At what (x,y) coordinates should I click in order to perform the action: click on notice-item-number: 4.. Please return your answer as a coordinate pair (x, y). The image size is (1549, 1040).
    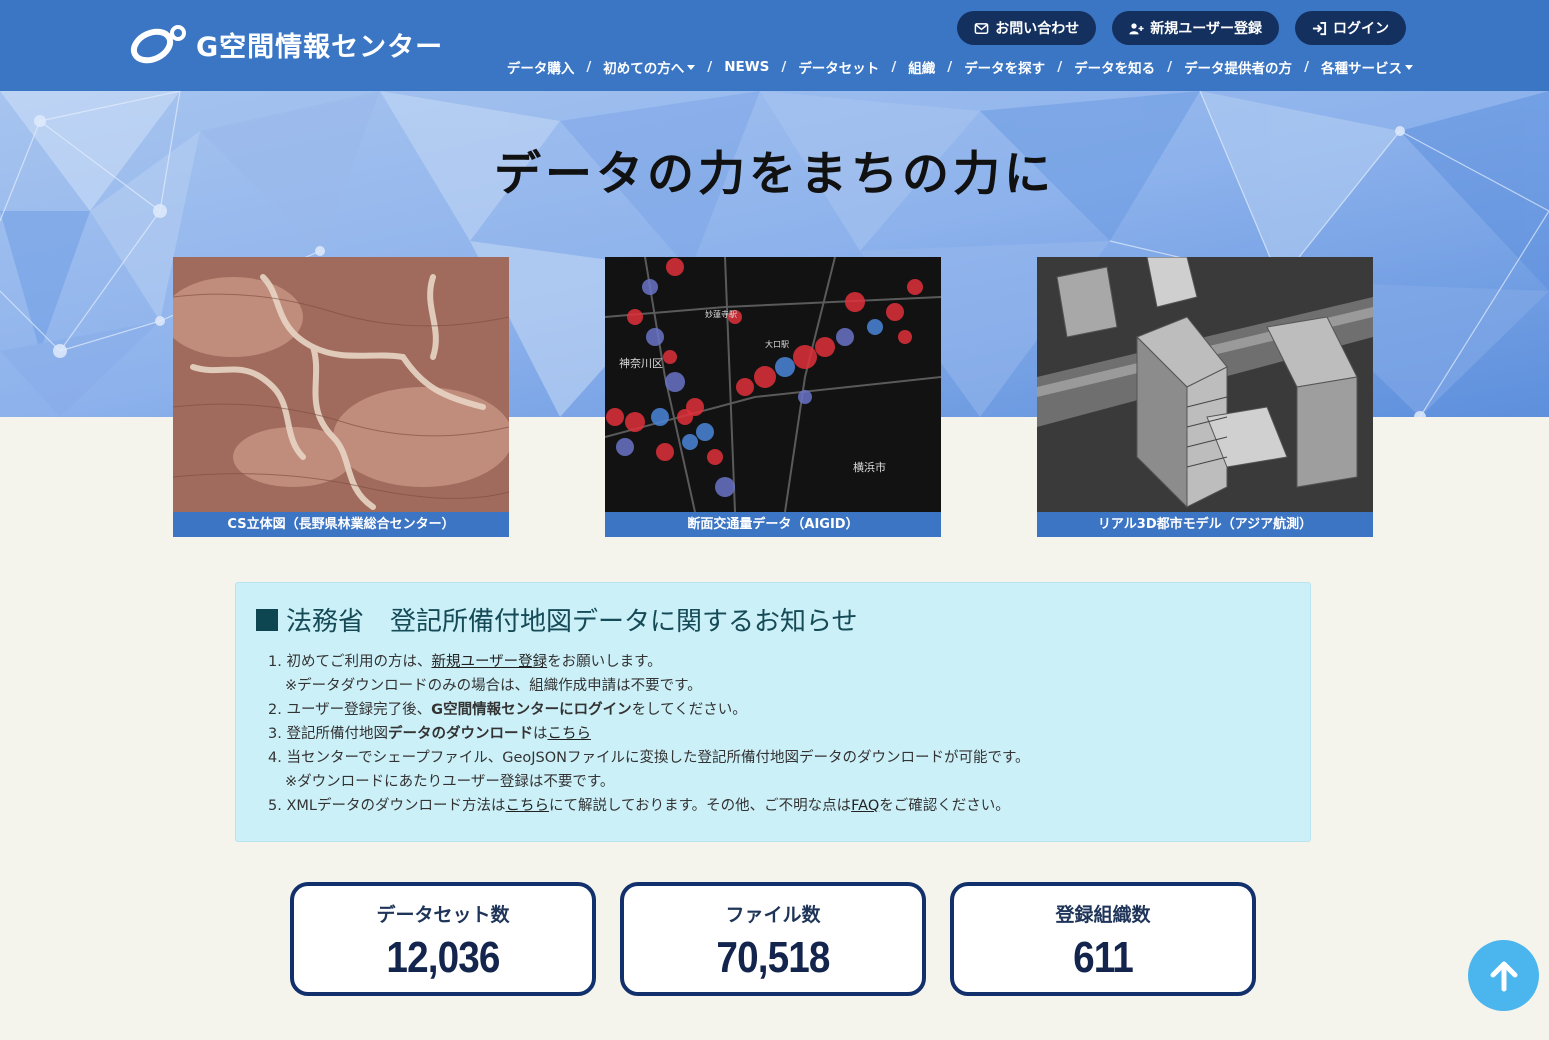
    Looking at the image, I should click on (275, 758).